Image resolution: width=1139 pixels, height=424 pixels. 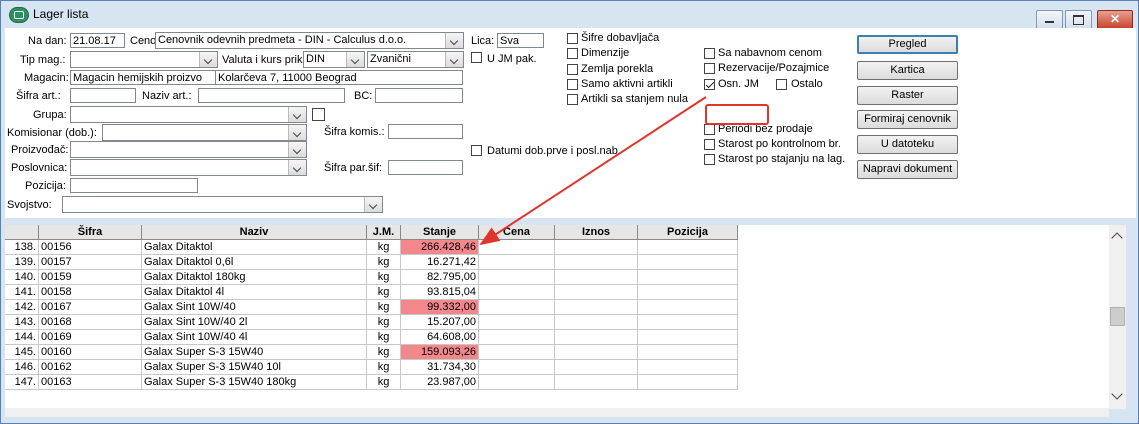 I want to click on naziv-art-input, so click(x=271, y=95).